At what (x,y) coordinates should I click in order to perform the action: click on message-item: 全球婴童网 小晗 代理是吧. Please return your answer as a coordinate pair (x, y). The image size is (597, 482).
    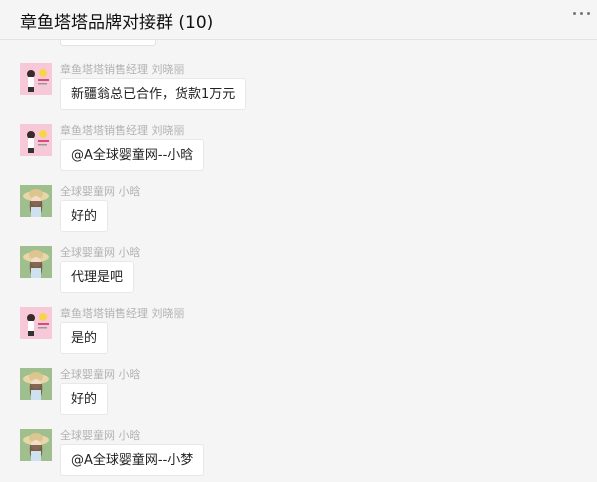
    Looking at the image, I should click on (298, 271).